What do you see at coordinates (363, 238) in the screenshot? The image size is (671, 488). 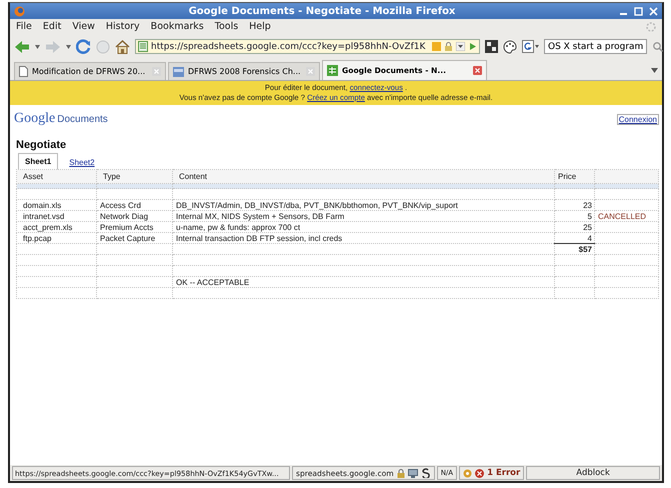 I see `table-cell: Internal transaction DB FTP session, incl creds` at bounding box center [363, 238].